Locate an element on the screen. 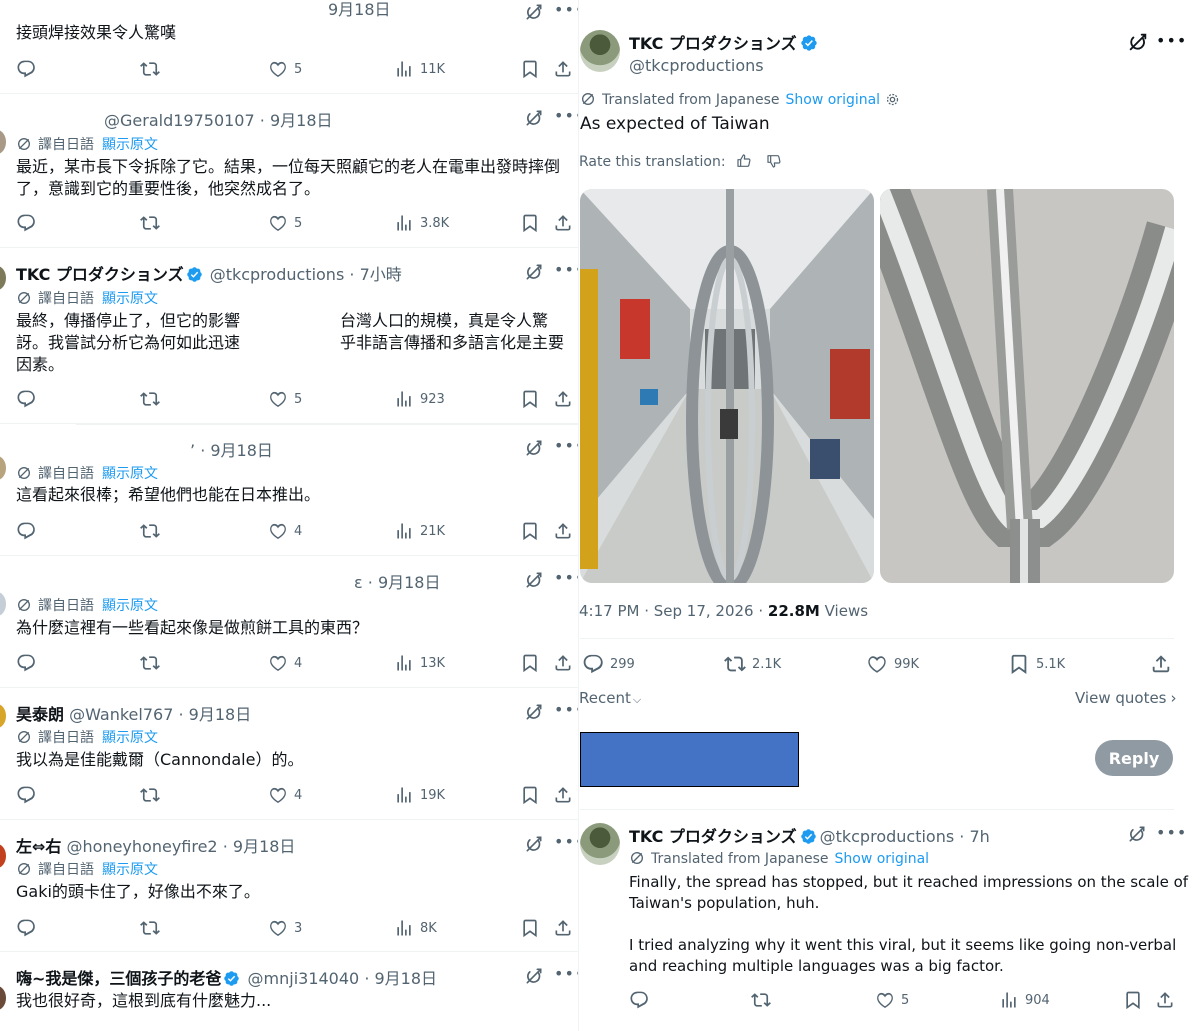 The width and height of the screenshot is (1200, 1031). user-name: 左⇔右 is located at coordinates (38, 846).